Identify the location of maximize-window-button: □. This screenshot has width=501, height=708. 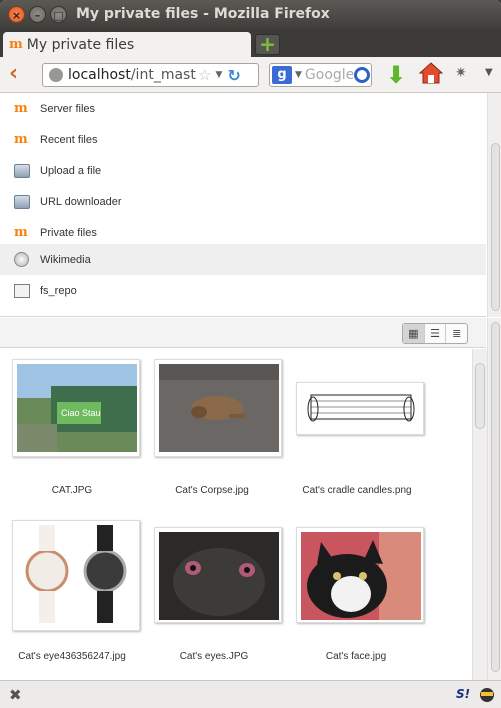
(58, 14).